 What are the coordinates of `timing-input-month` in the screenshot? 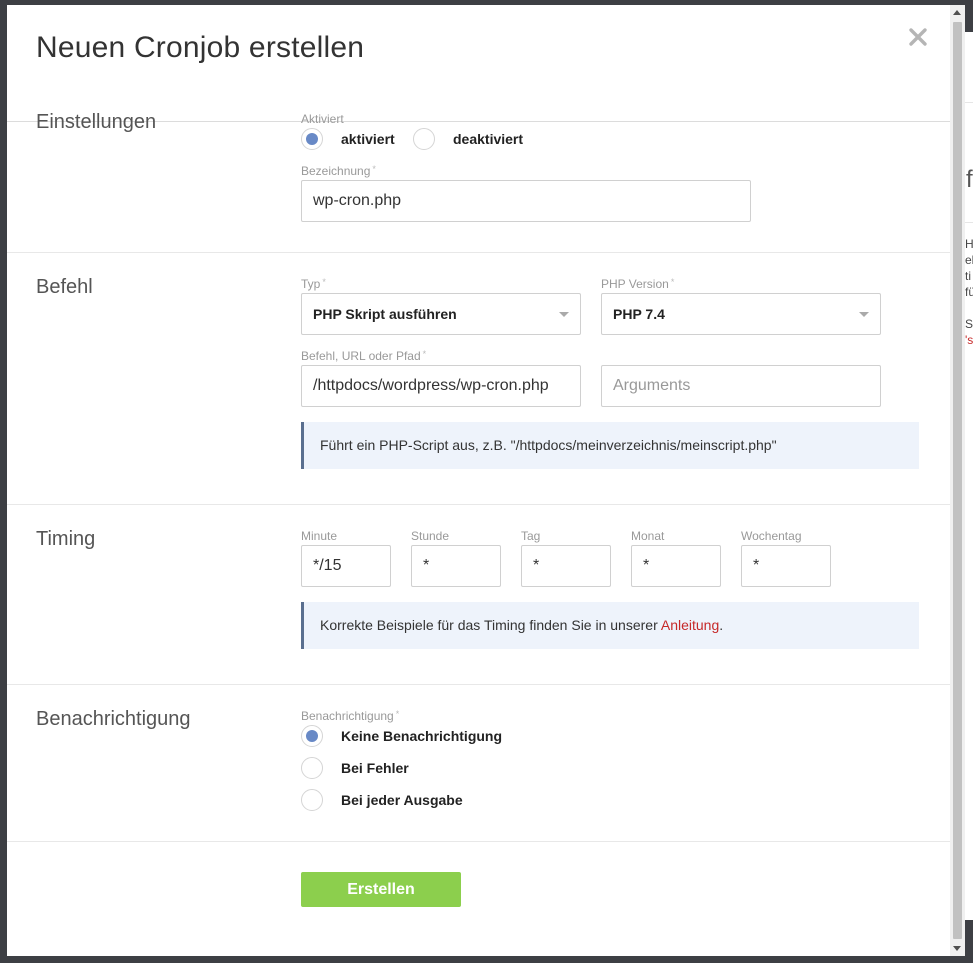 It's located at (676, 566).